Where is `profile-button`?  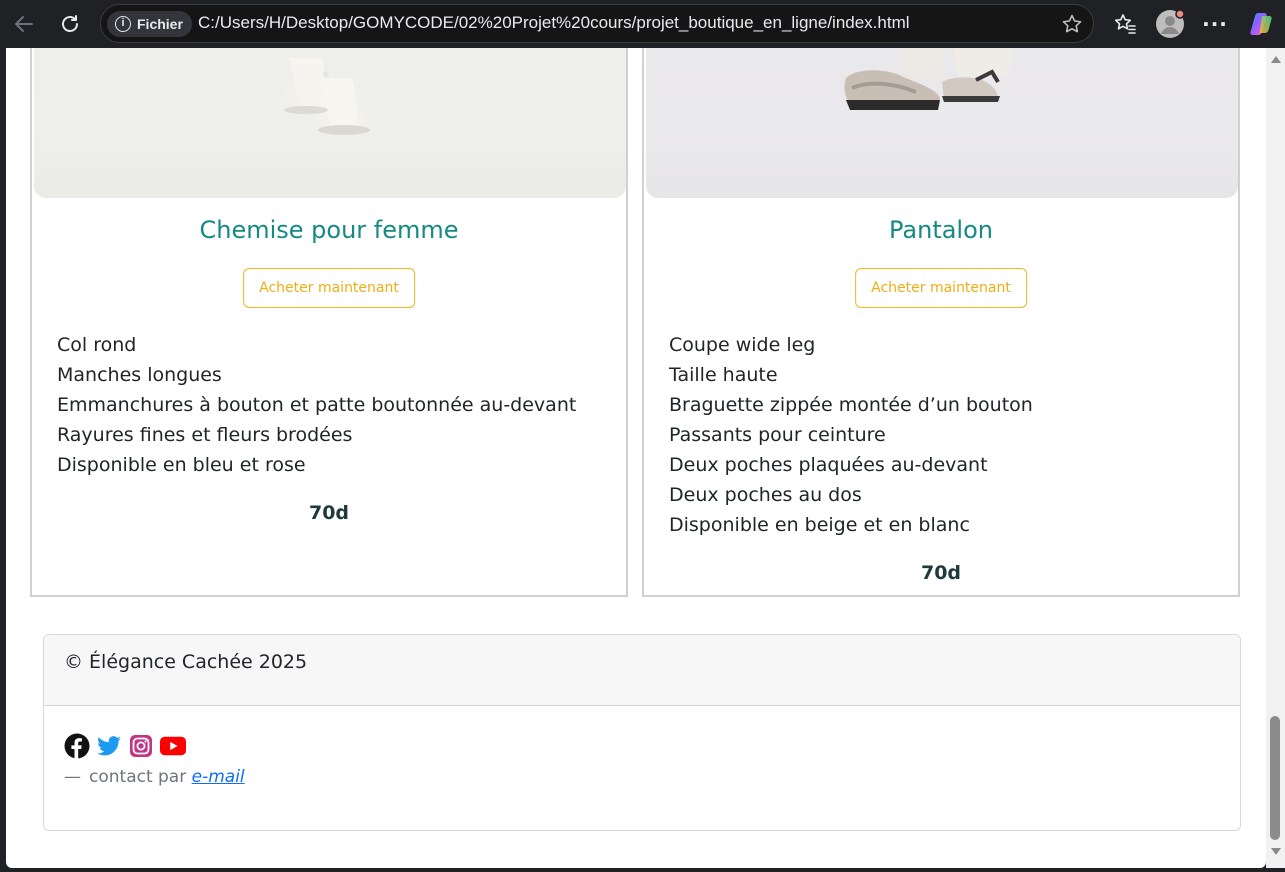
profile-button is located at coordinates (1170, 24).